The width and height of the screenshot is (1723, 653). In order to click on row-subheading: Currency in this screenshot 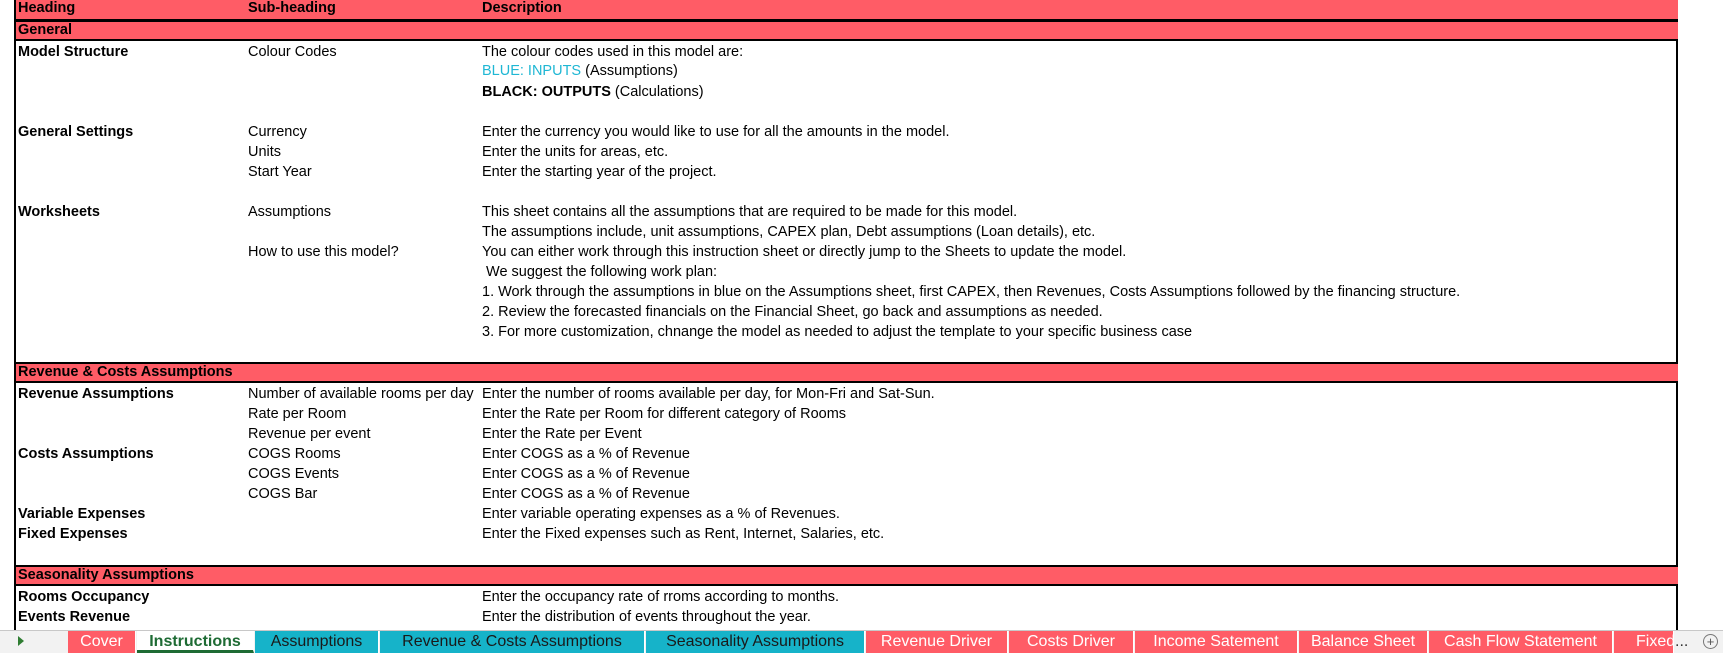, I will do `click(277, 132)`.